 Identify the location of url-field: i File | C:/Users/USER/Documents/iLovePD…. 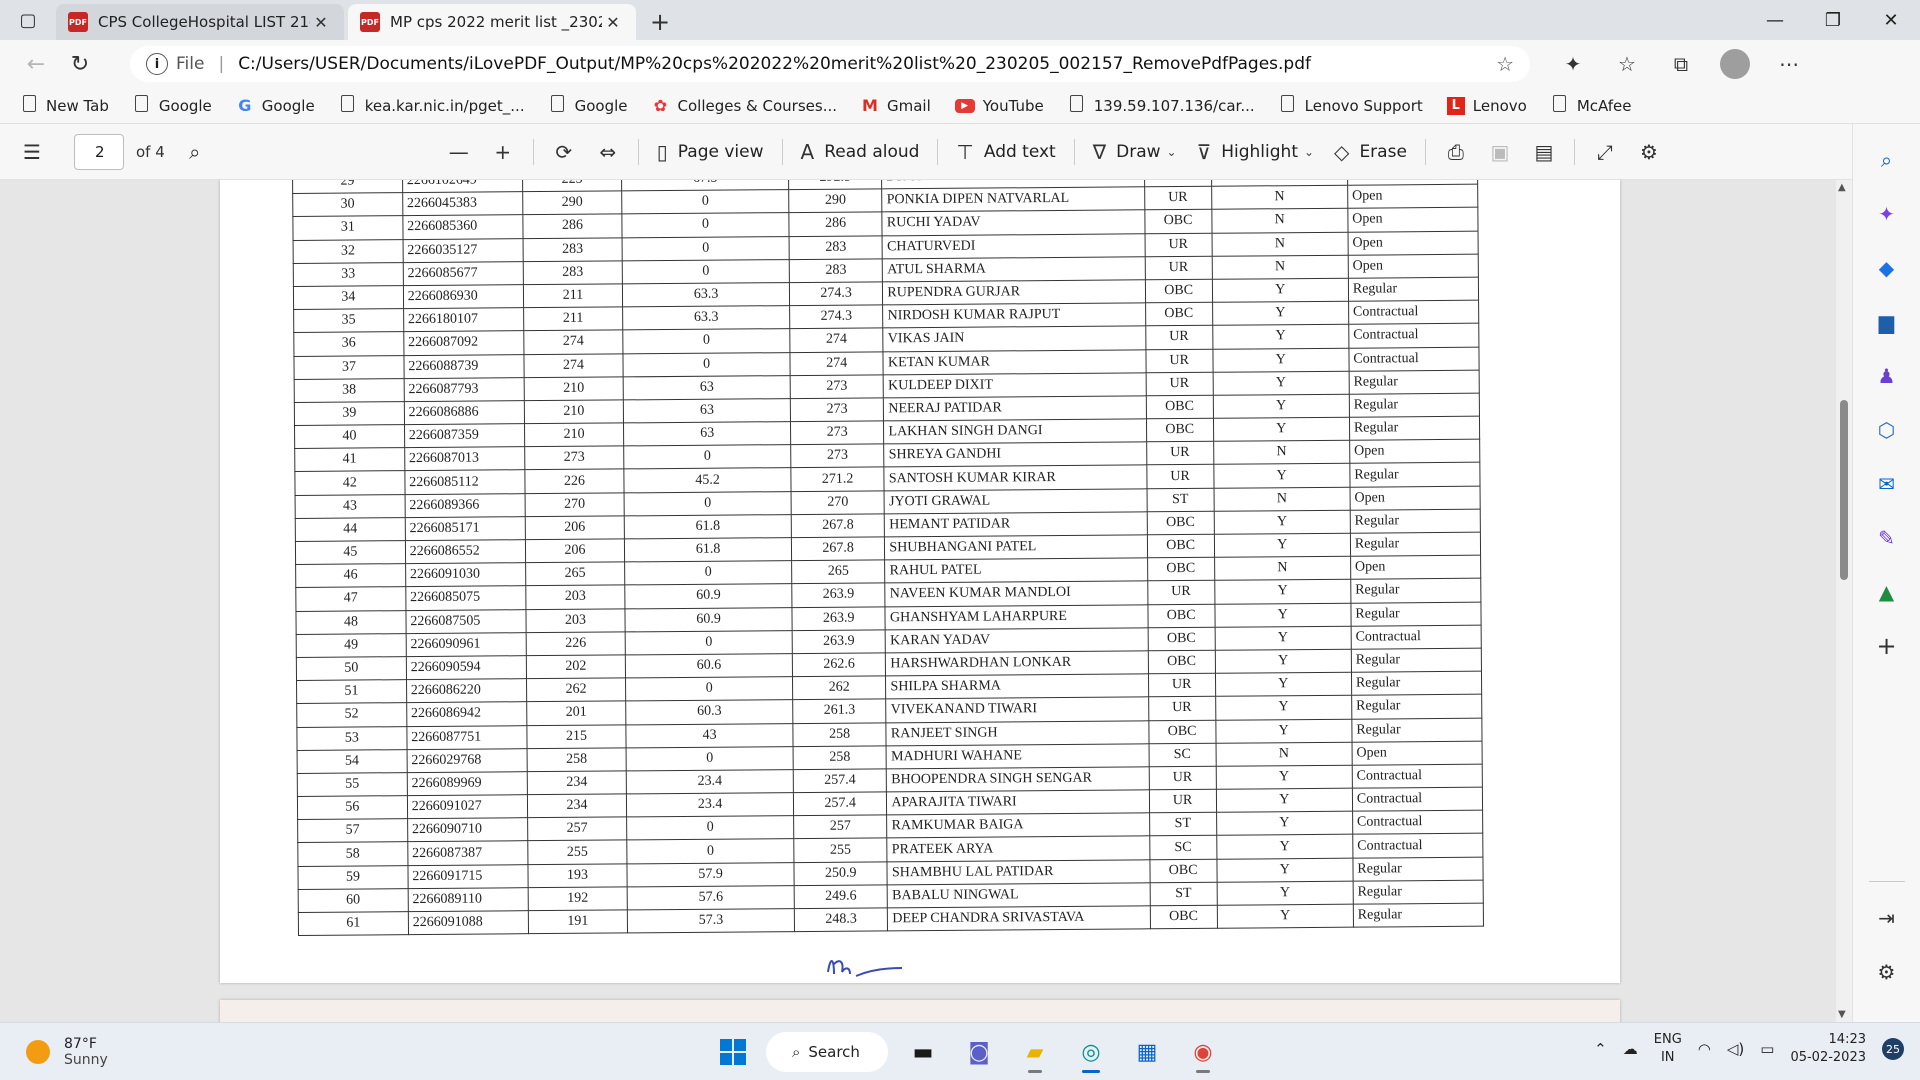
(830, 64).